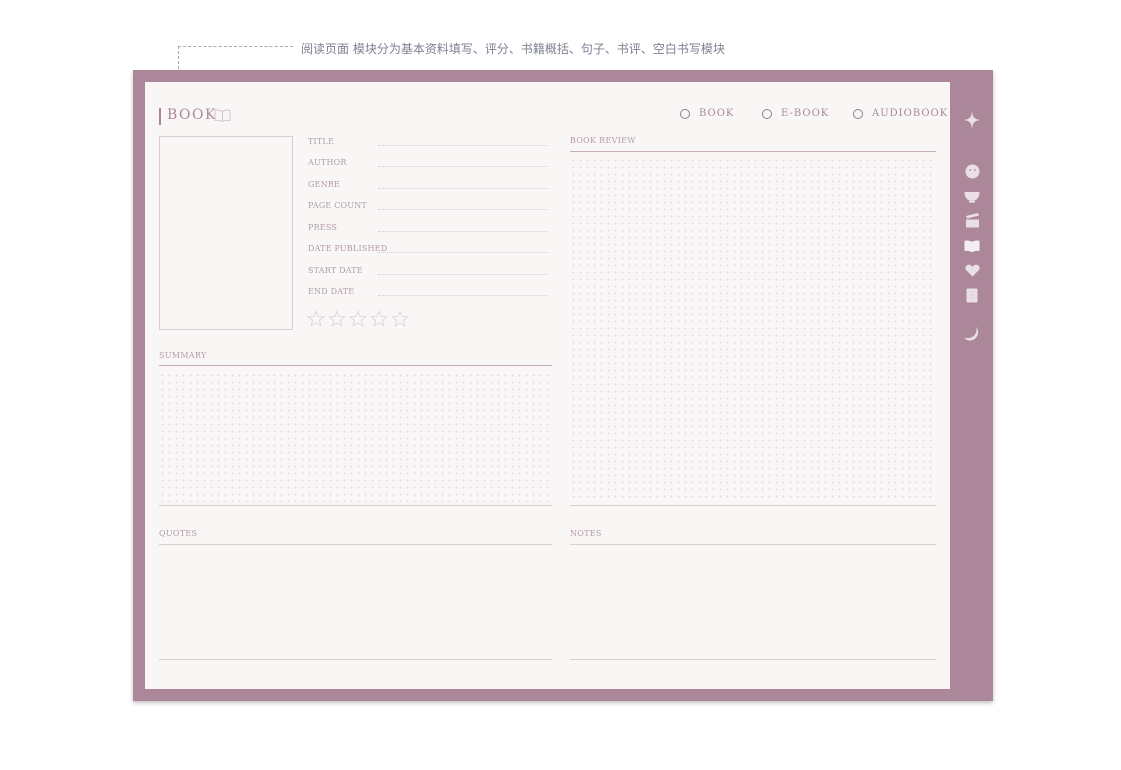 The height and width of the screenshot is (770, 1121). Describe the element at coordinates (355, 365) in the screenshot. I see `summary-rule` at that location.